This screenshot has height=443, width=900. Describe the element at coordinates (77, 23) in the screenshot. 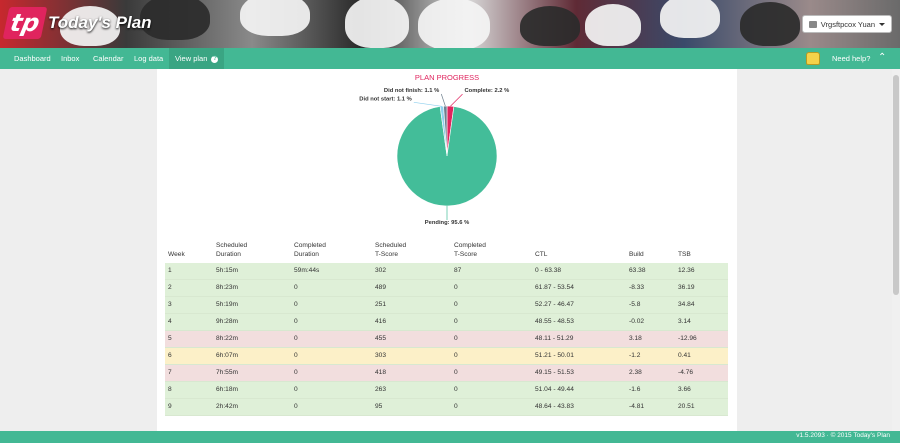

I see `app-logo: tp Today's Plan` at that location.